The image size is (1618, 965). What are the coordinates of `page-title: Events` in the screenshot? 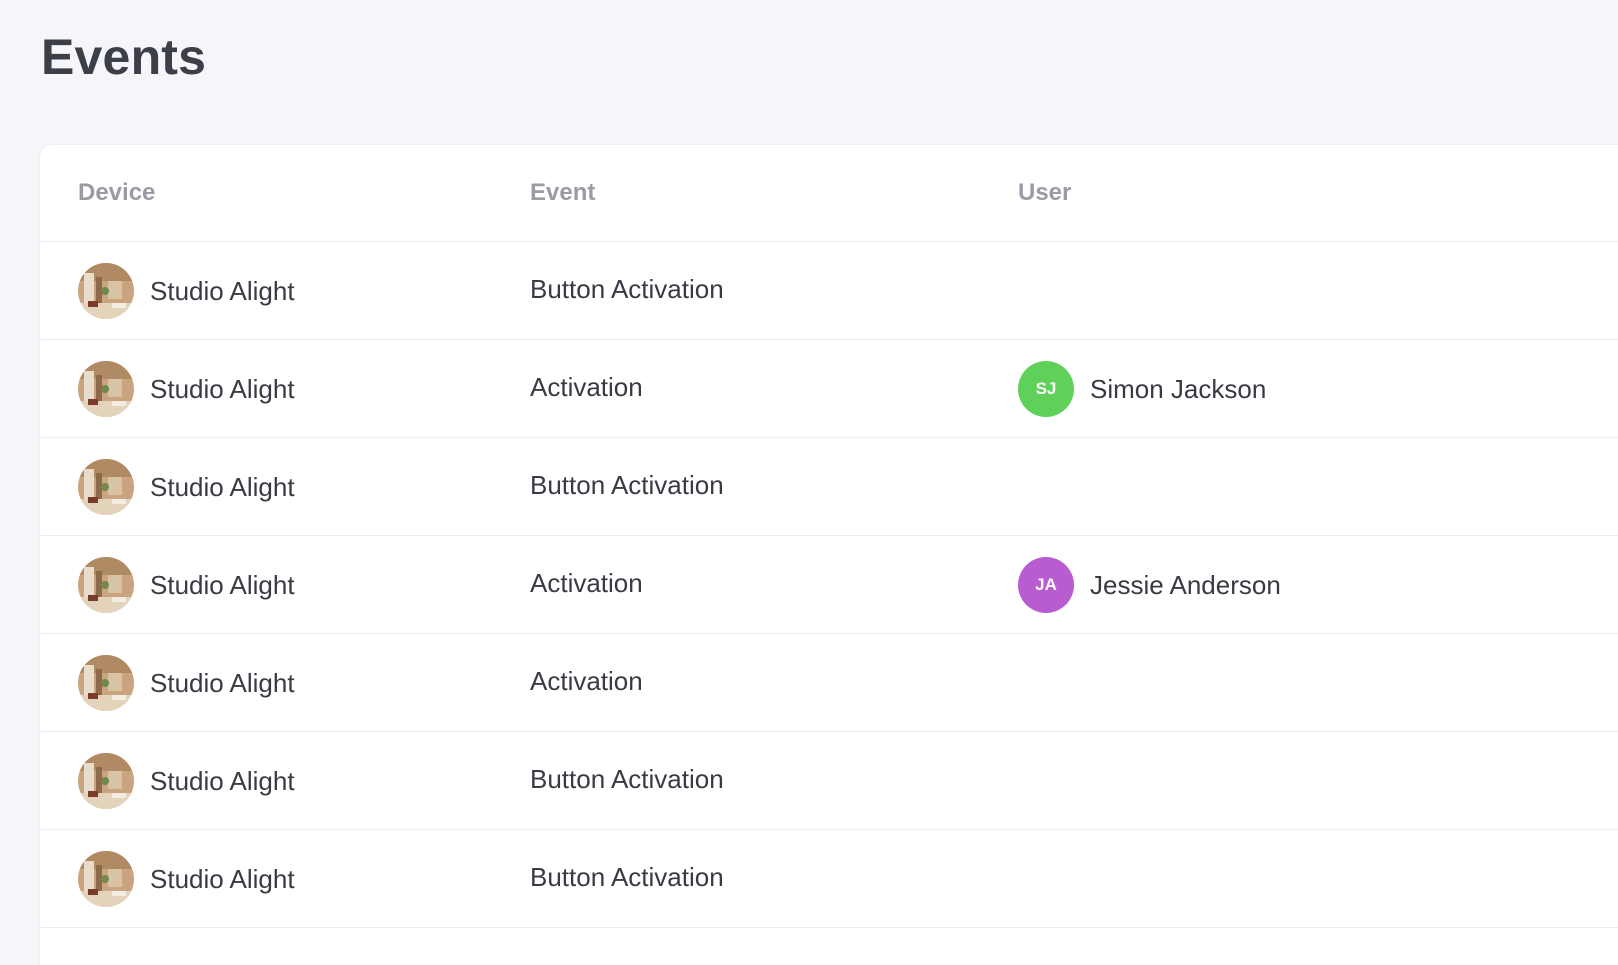 It's located at (124, 57).